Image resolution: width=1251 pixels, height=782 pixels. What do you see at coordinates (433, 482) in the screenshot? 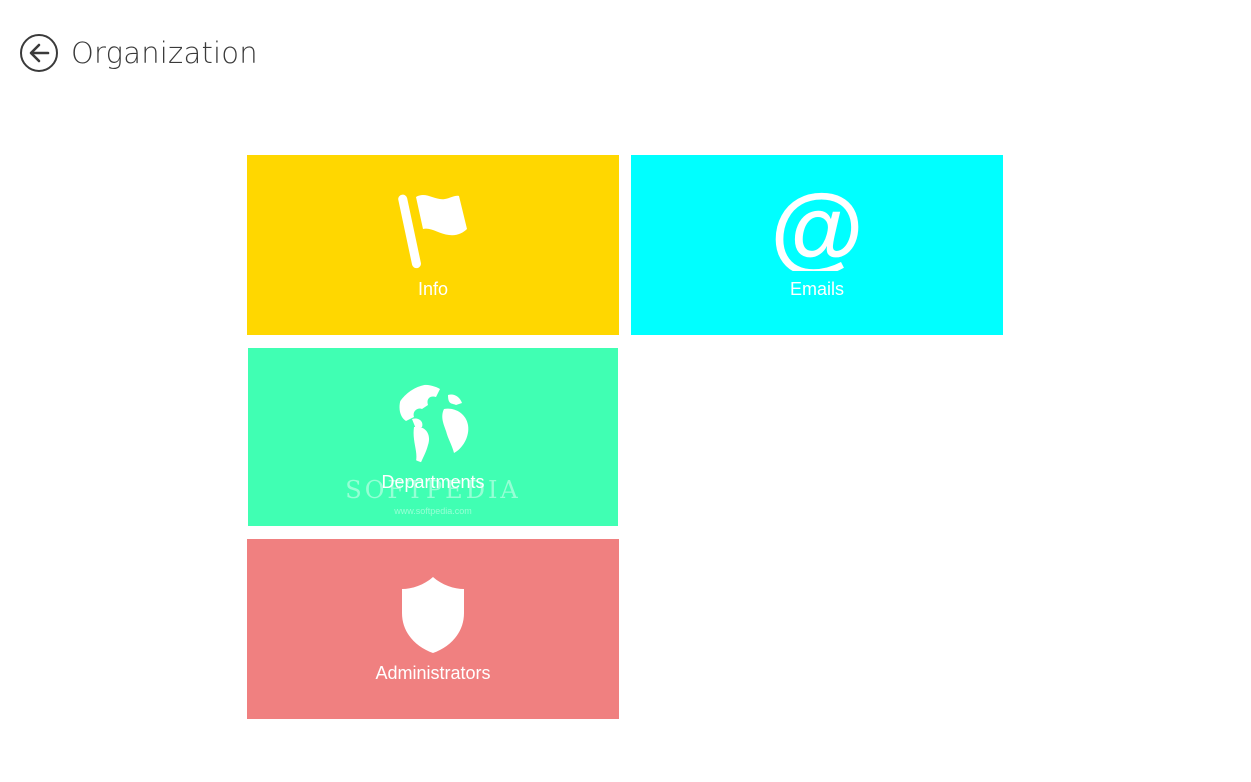
I see `departments-label: Departments` at bounding box center [433, 482].